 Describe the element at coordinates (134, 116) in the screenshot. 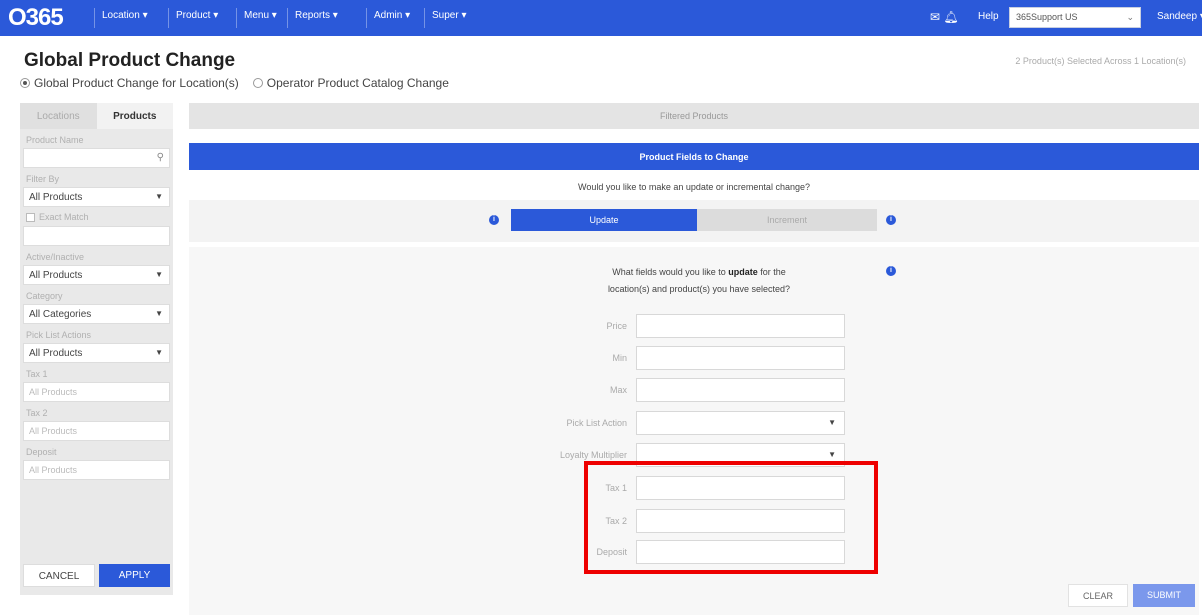

I see `tab-products: Products` at that location.